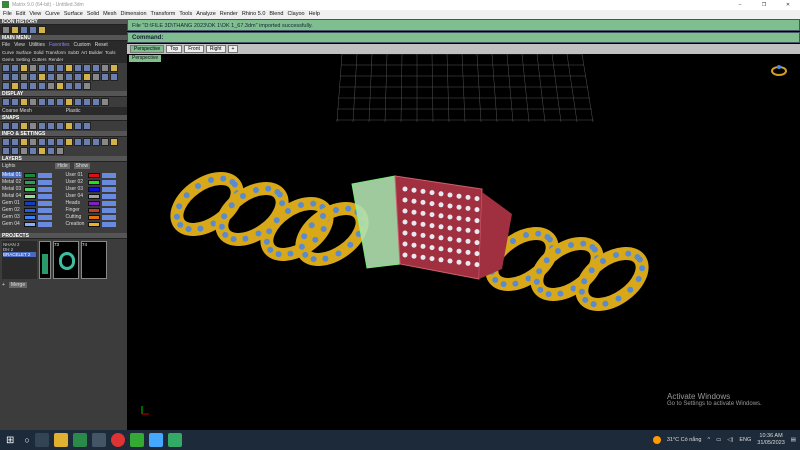 Image resolution: width=800 pixels, height=450 pixels. What do you see at coordinates (174, 49) in the screenshot?
I see `tab-top: Top` at bounding box center [174, 49].